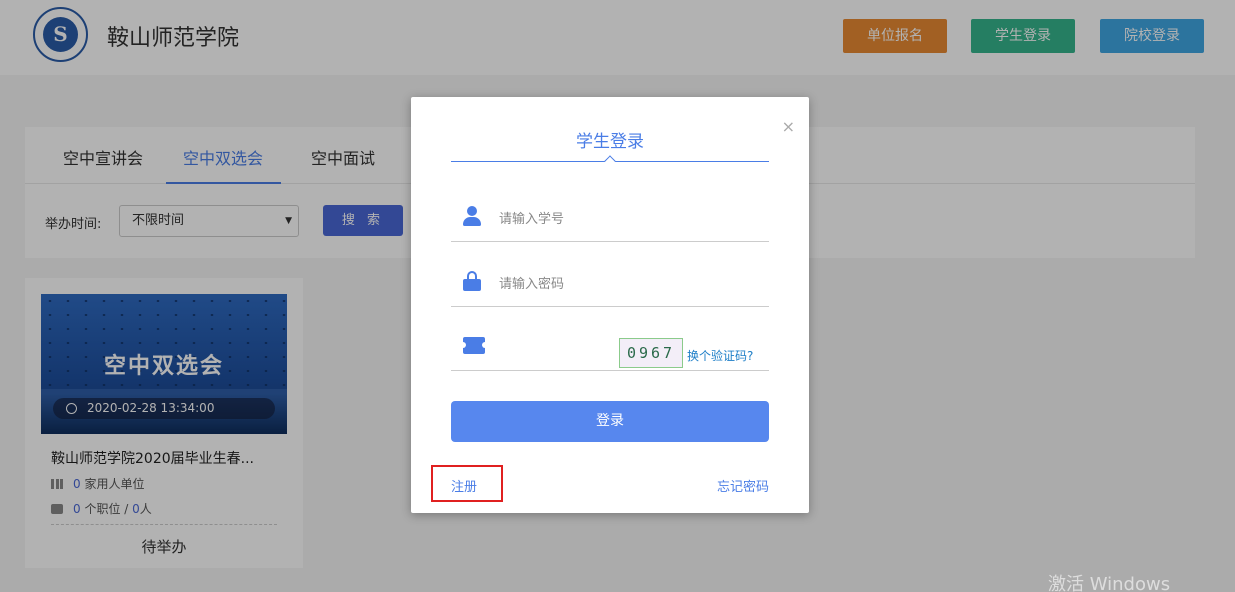 Image resolution: width=1235 pixels, height=592 pixels. Describe the element at coordinates (474, 345) in the screenshot. I see `ticket-icon` at that location.